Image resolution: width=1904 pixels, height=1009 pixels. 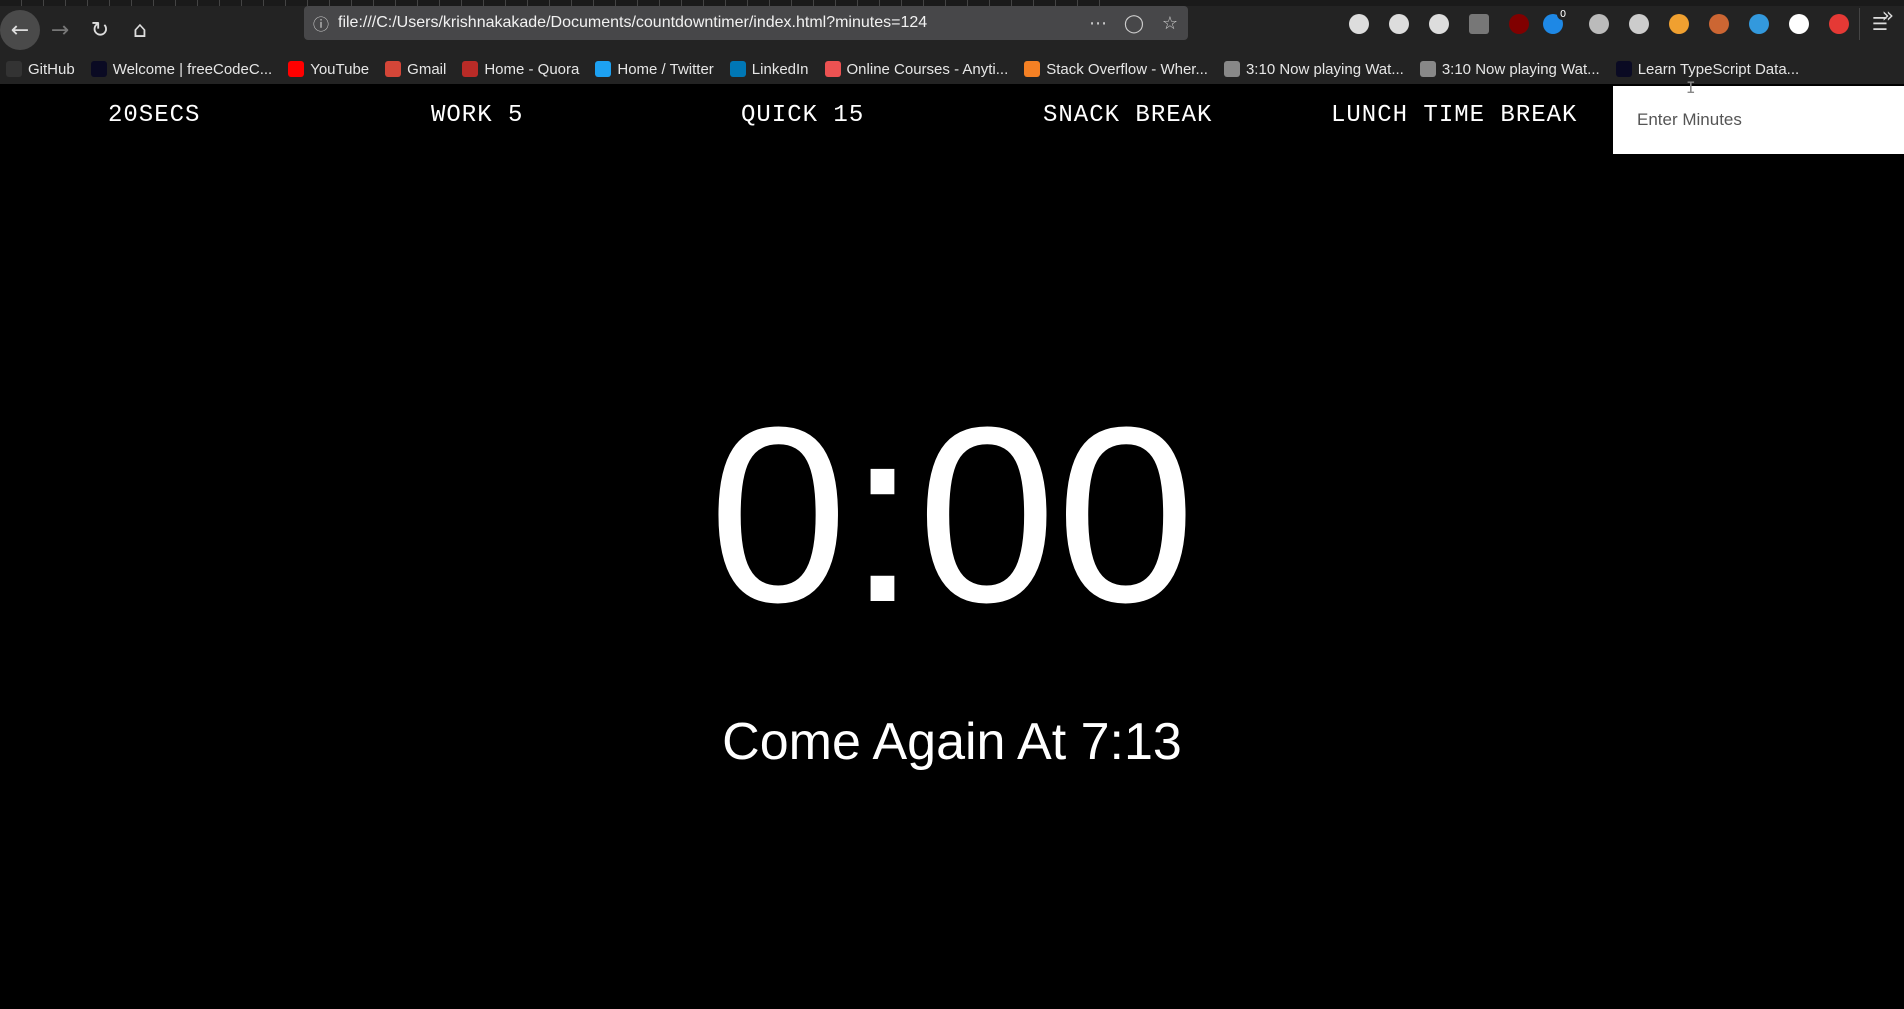 I want to click on extension-gray-icon, so click(x=1479, y=24).